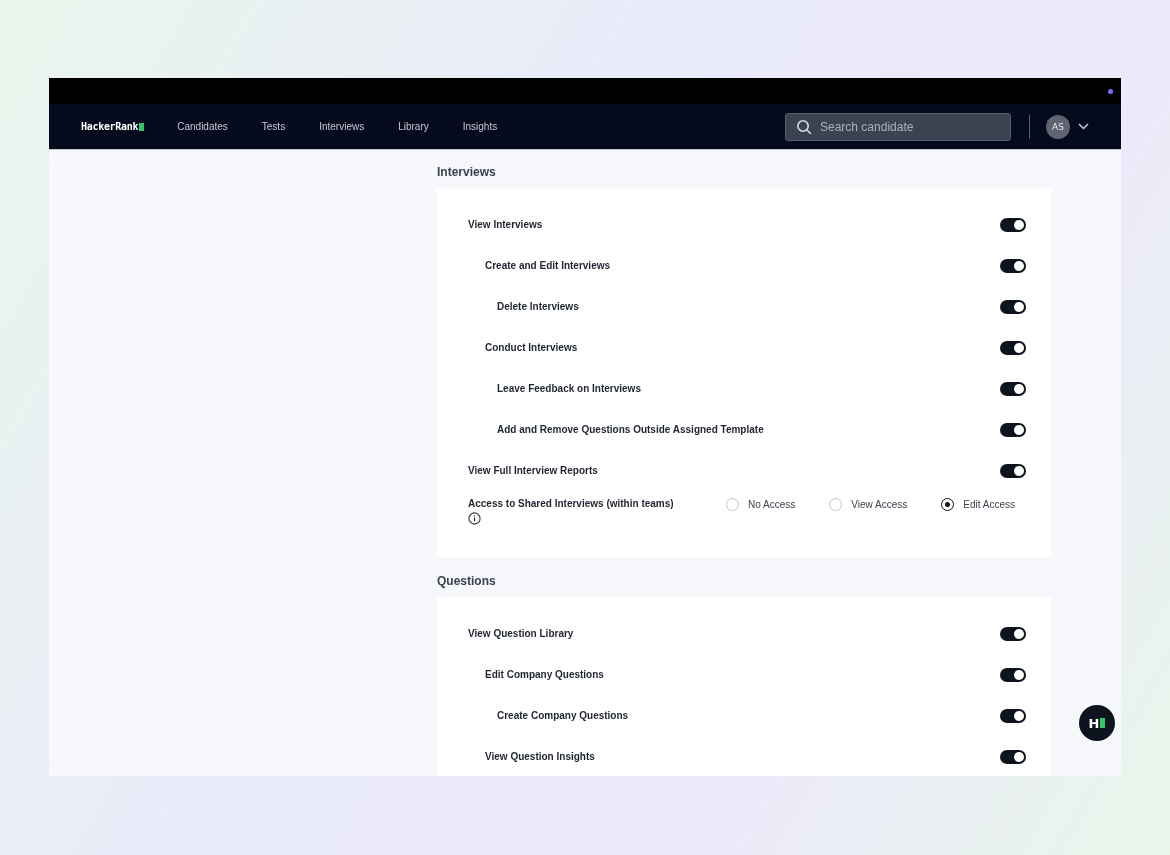 Image resolution: width=1170 pixels, height=855 pixels. What do you see at coordinates (538, 306) in the screenshot?
I see `permission-label: Delete Interviews` at bounding box center [538, 306].